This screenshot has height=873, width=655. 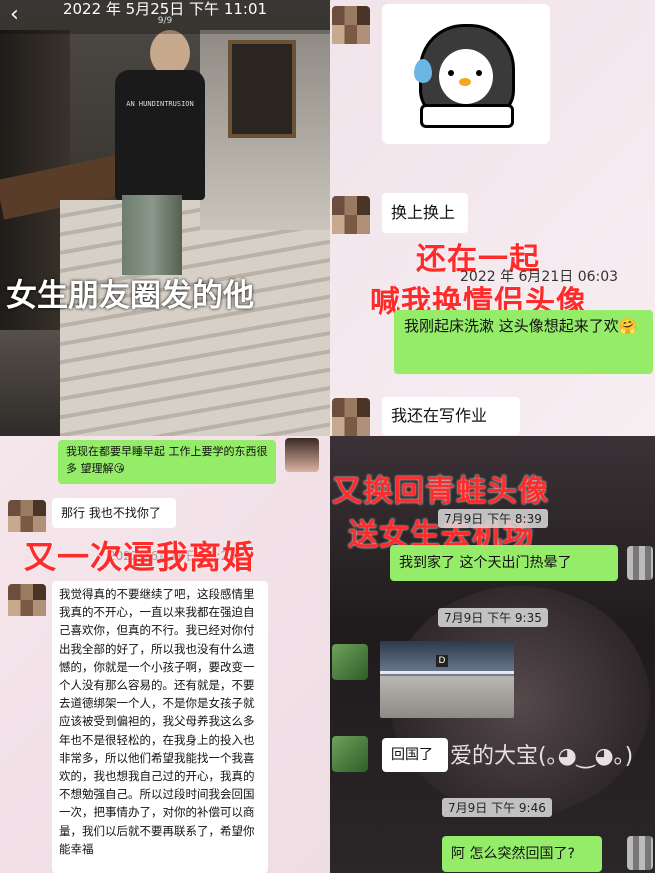 What do you see at coordinates (165, 21) in the screenshot?
I see `photo-counter: 9/9` at bounding box center [165, 21].